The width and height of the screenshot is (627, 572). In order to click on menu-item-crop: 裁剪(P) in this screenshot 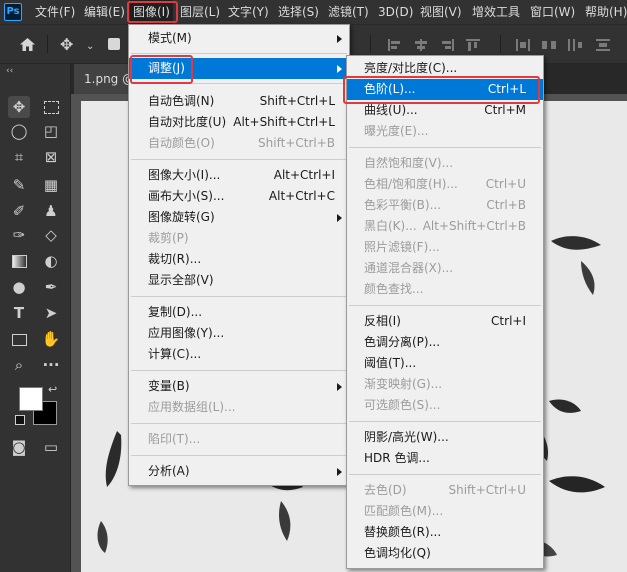, I will do `click(239, 238)`.